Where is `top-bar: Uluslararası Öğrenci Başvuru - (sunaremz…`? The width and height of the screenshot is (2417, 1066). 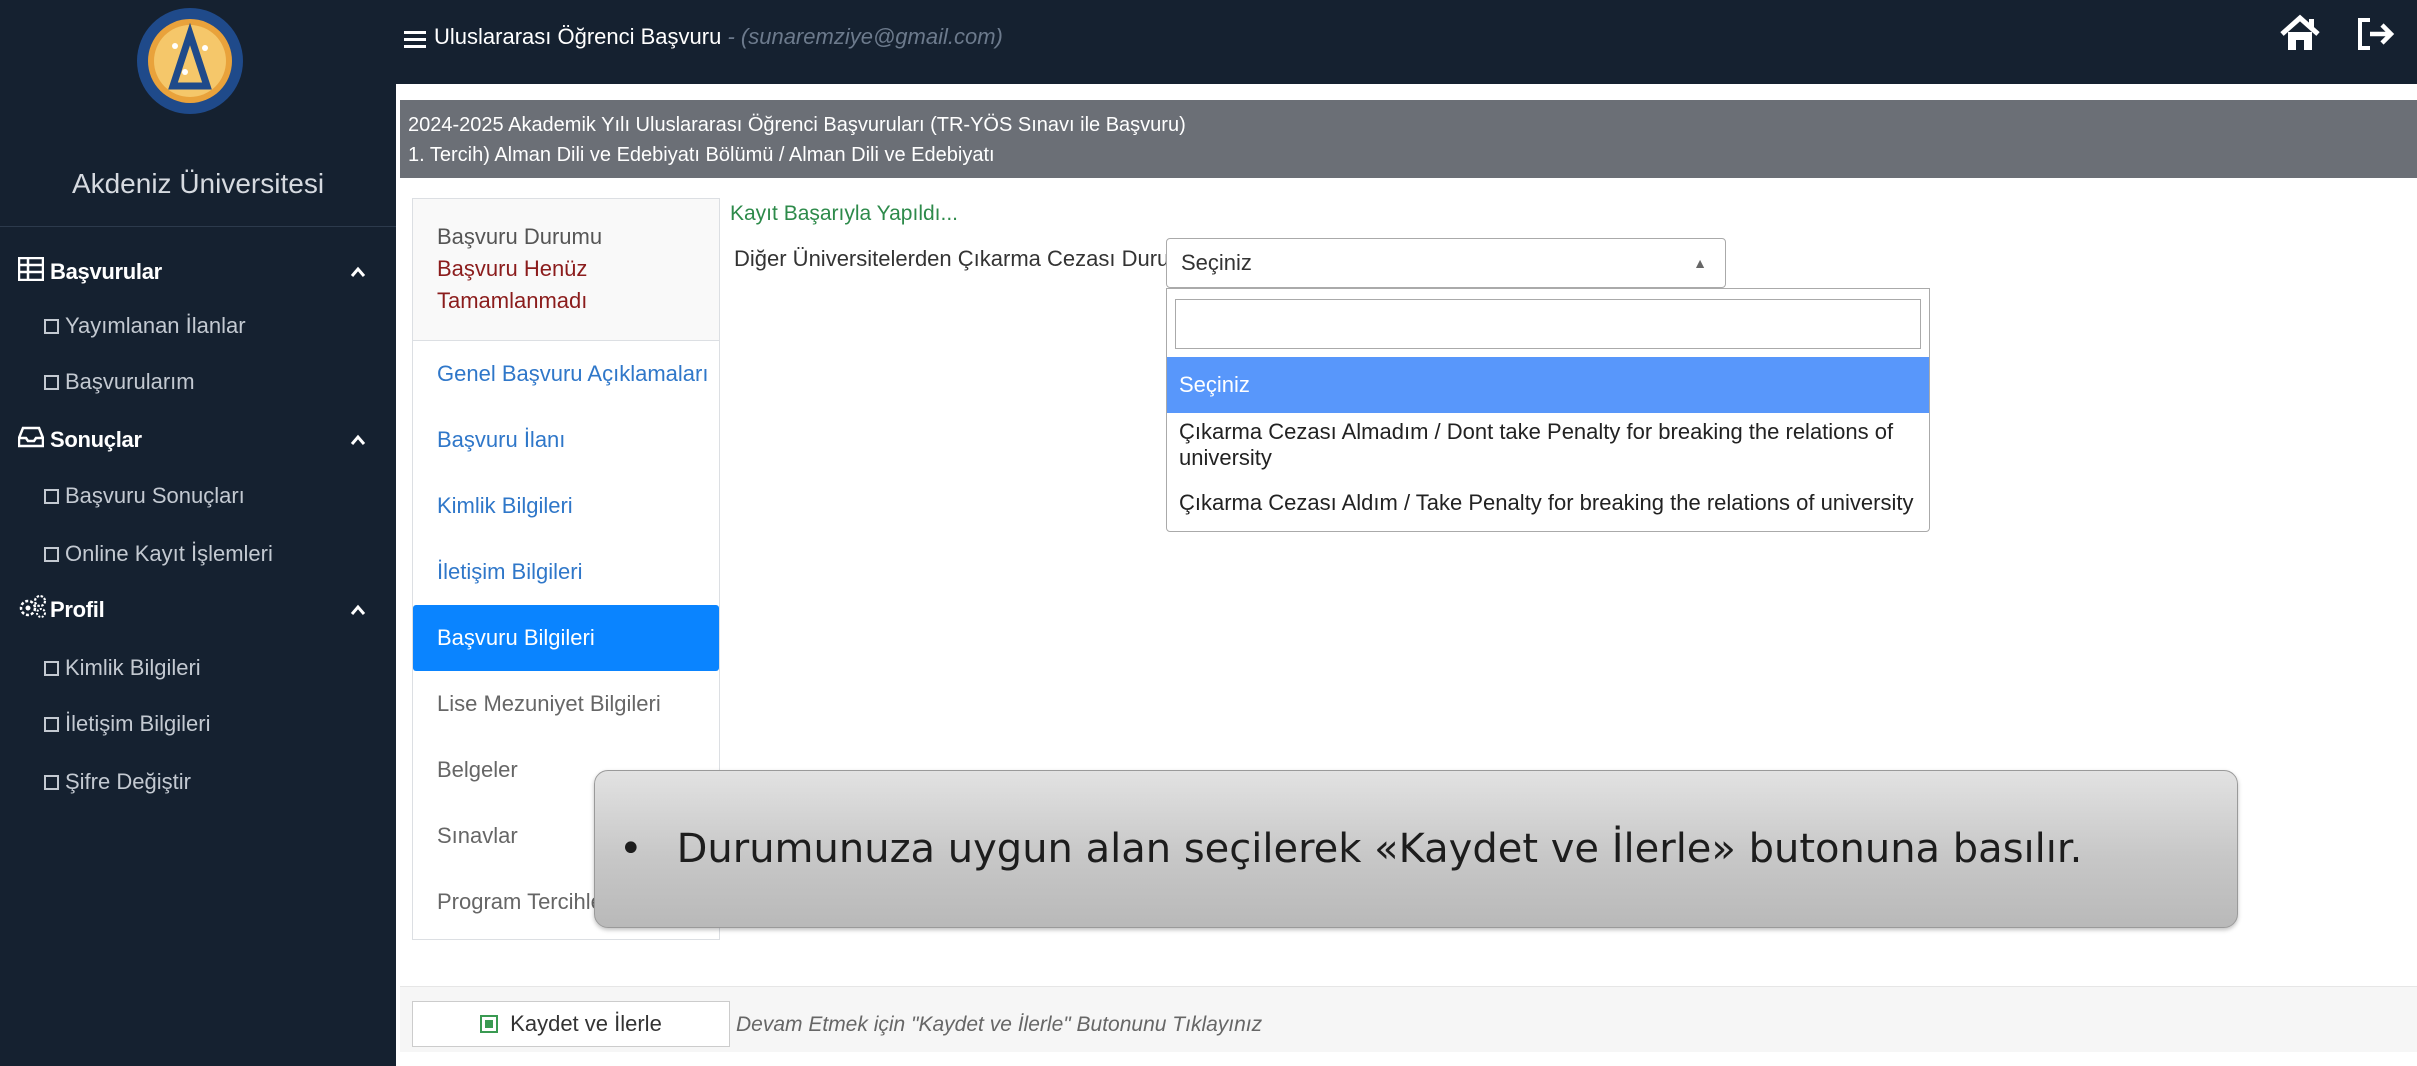
top-bar: Uluslararası Öğrenci Başvuru - (sunaremz… is located at coordinates (1406, 42).